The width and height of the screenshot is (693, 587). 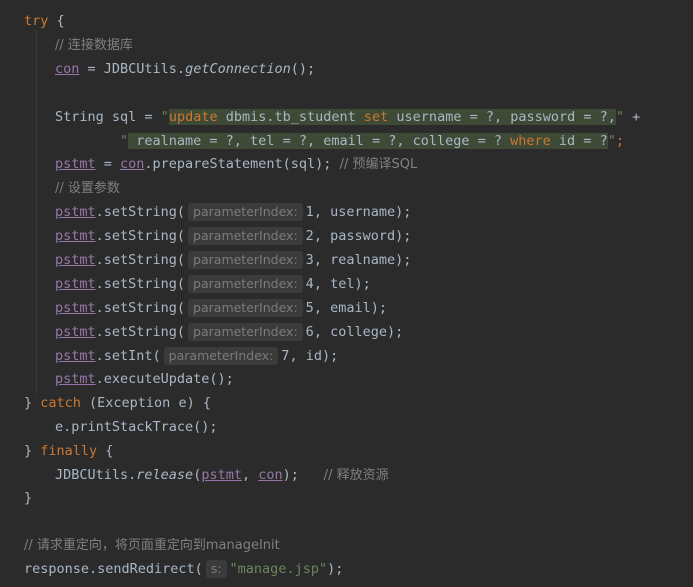 I want to click on code-text: , email);, so click(x=350, y=308).